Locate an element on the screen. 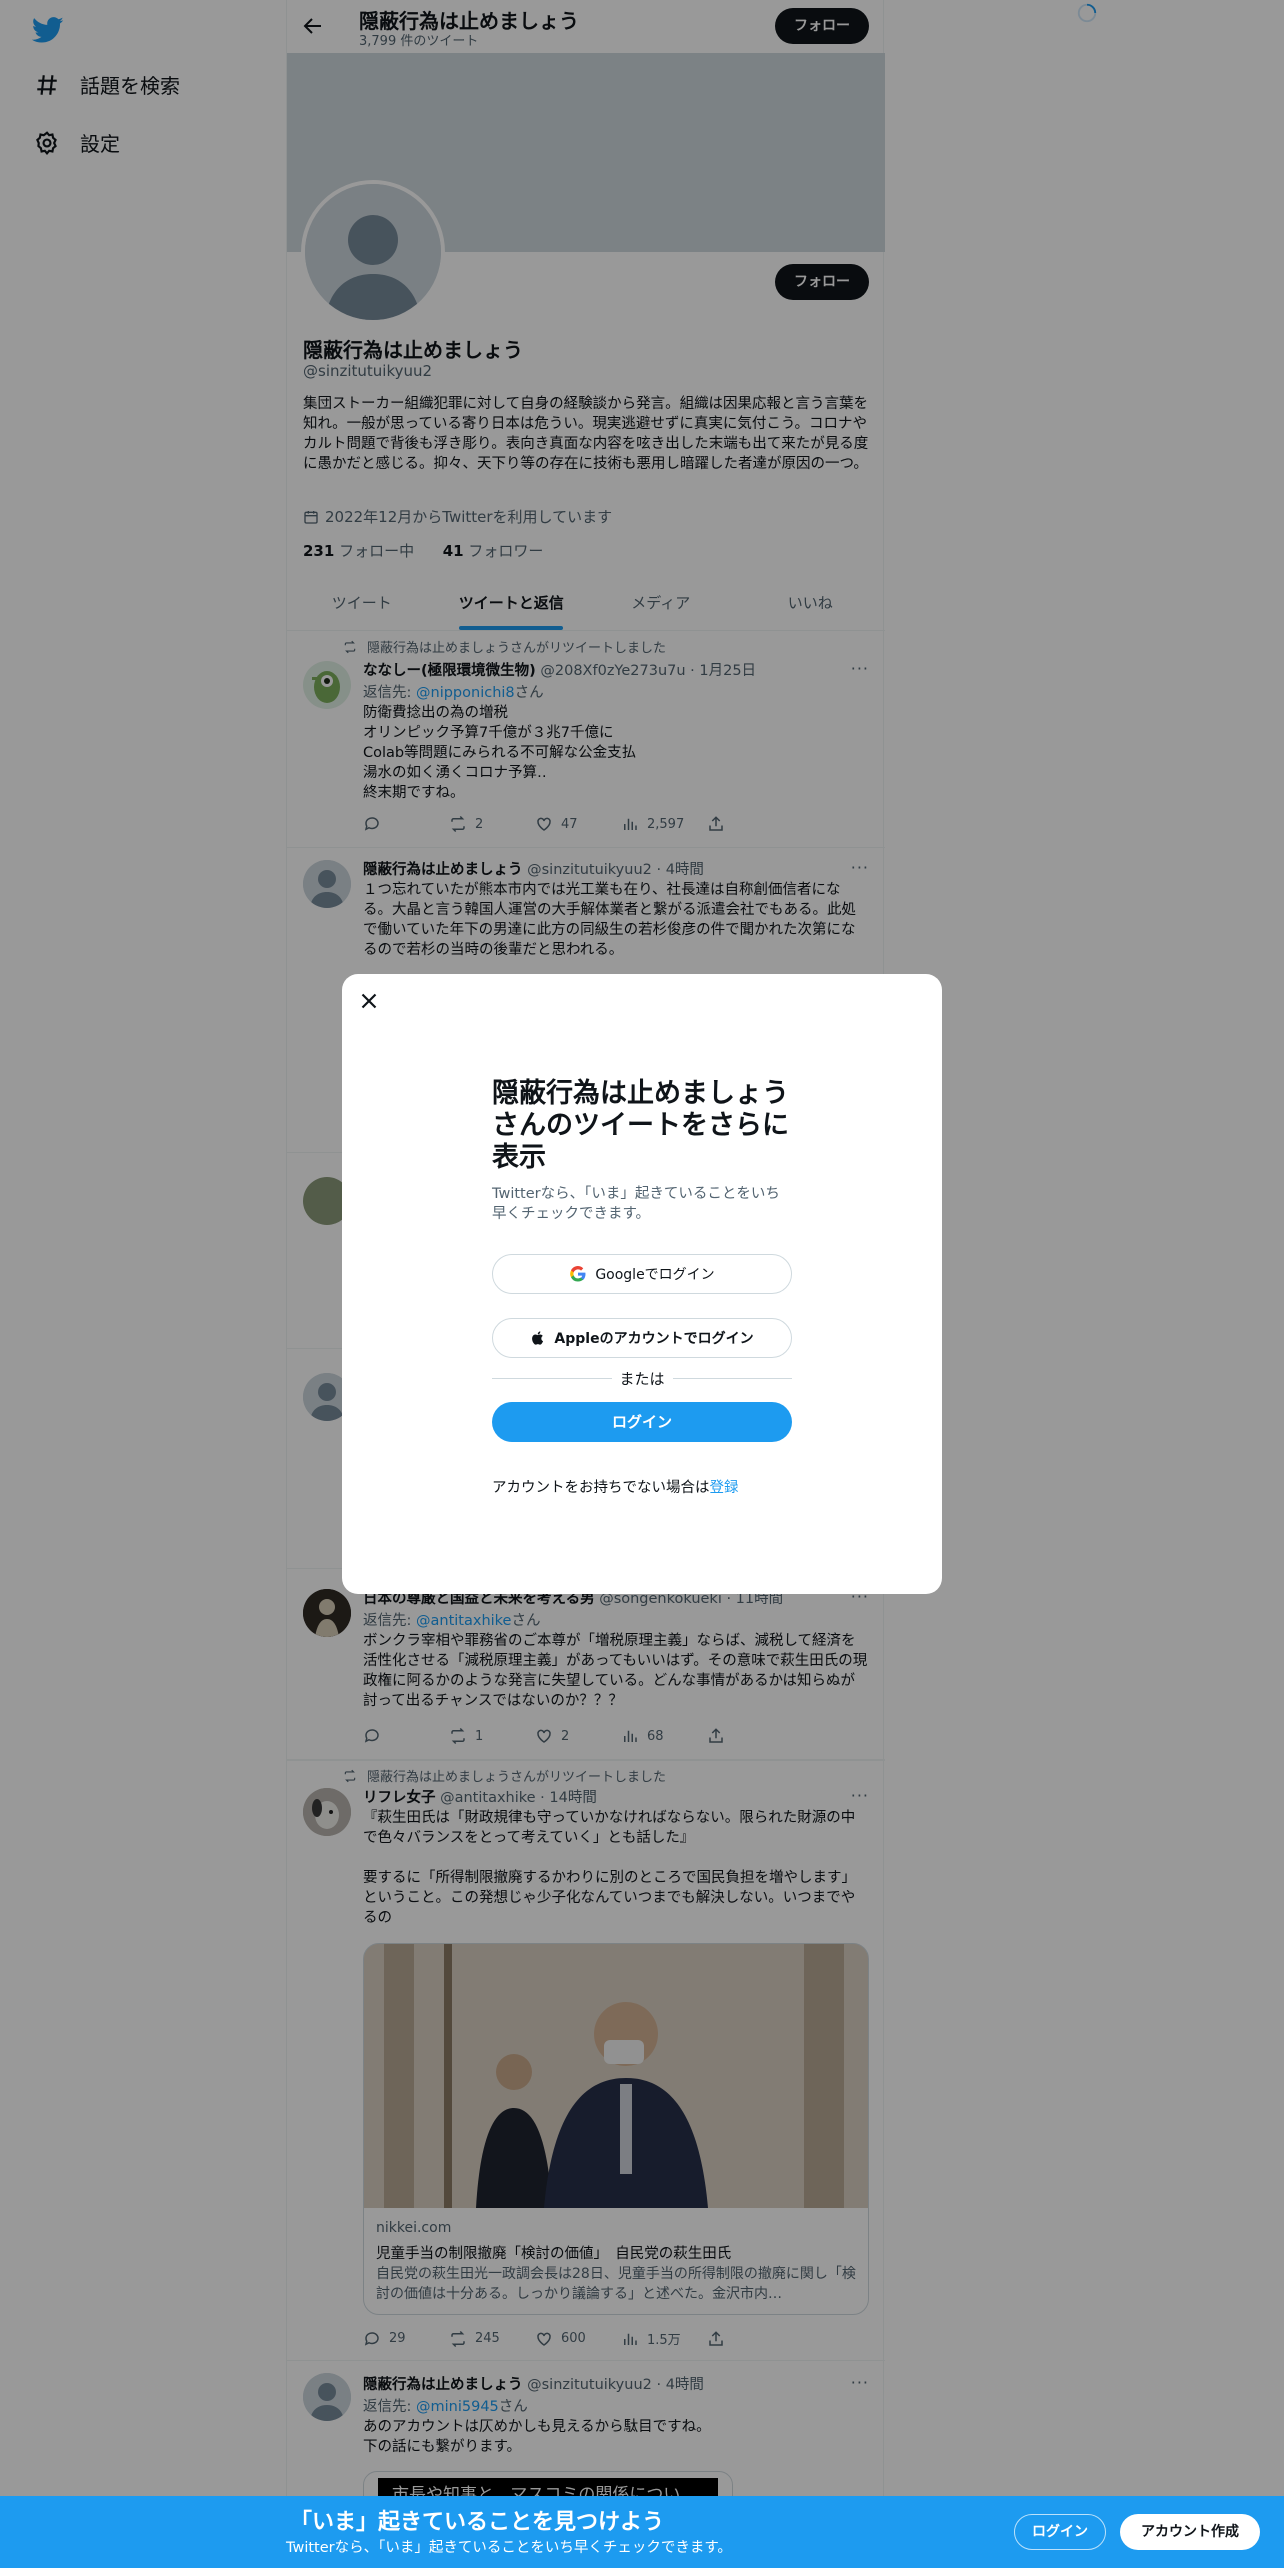 The image size is (1284, 2568). close-icon is located at coordinates (369, 1001).